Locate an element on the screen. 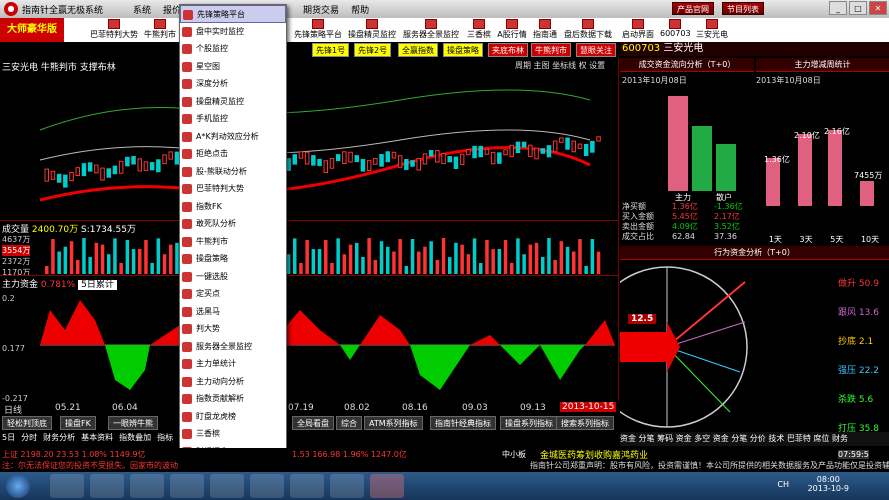  pioneer1-button: 先锋1号 is located at coordinates (331, 50).